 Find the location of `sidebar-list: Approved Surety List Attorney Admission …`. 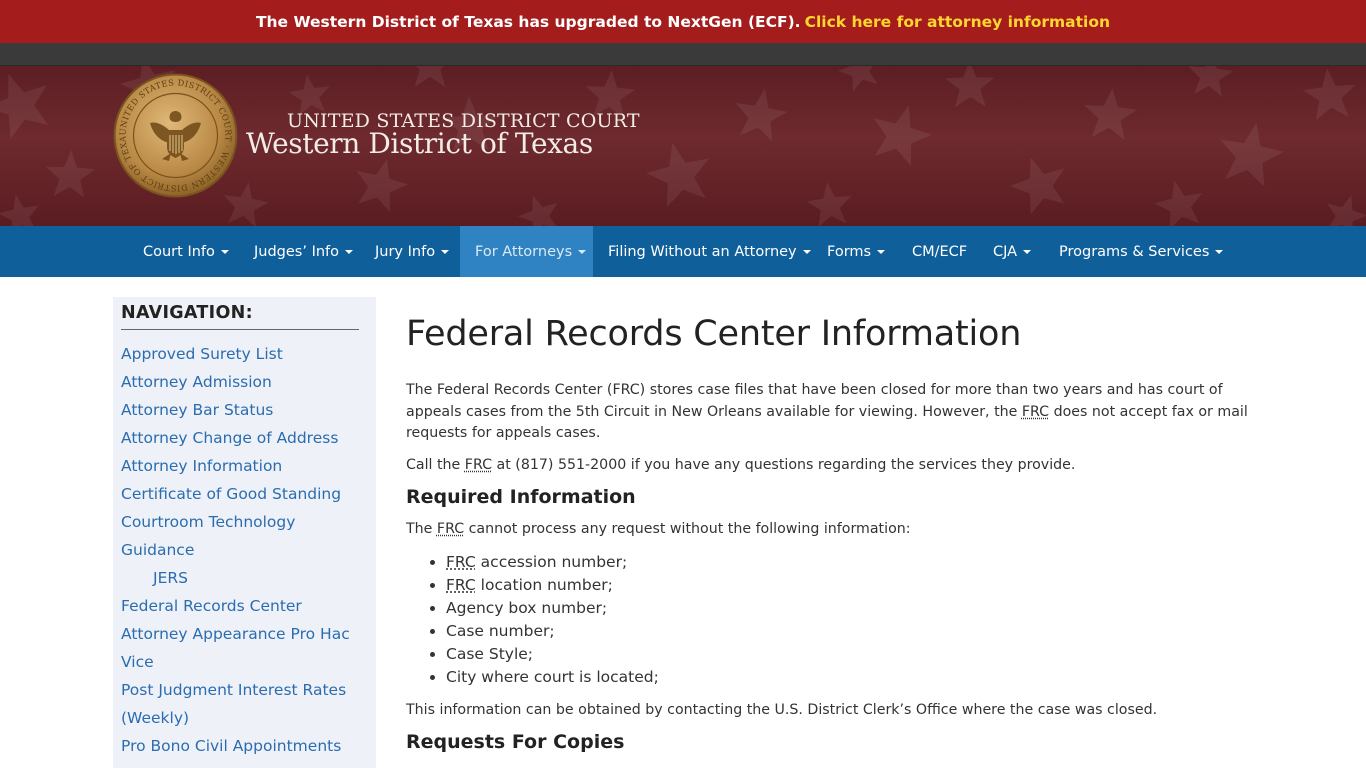

sidebar-list: Approved Surety List Attorney Admission … is located at coordinates (240, 550).